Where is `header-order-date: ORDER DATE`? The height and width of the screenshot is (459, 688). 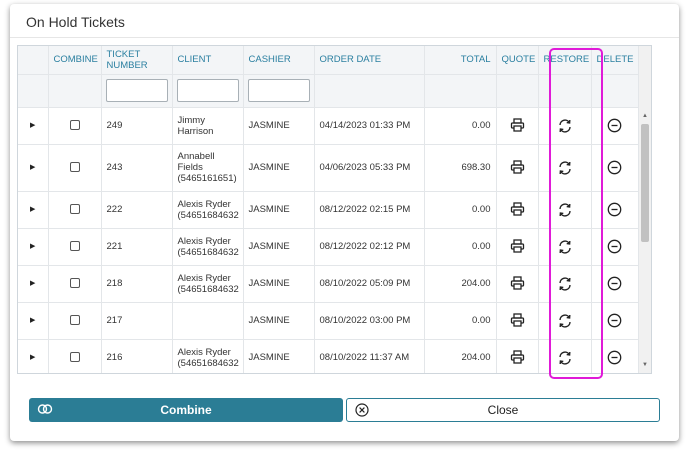
header-order-date: ORDER DATE is located at coordinates (369, 60).